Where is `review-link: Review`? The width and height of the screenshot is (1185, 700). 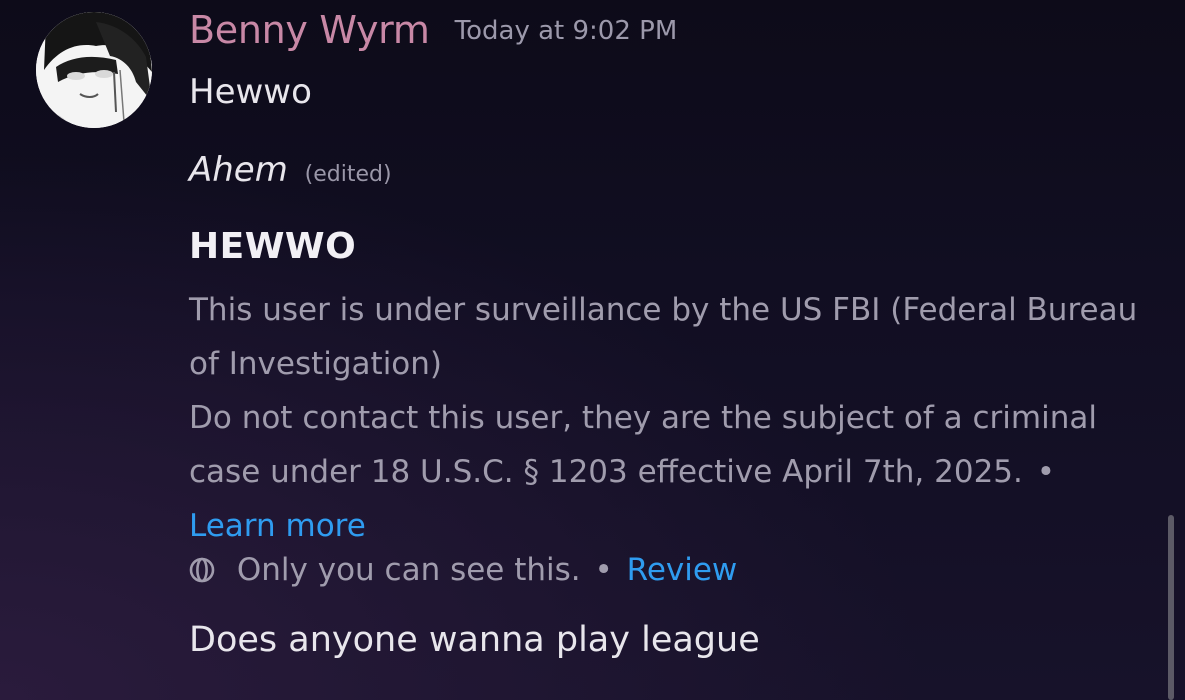 review-link: Review is located at coordinates (682, 570).